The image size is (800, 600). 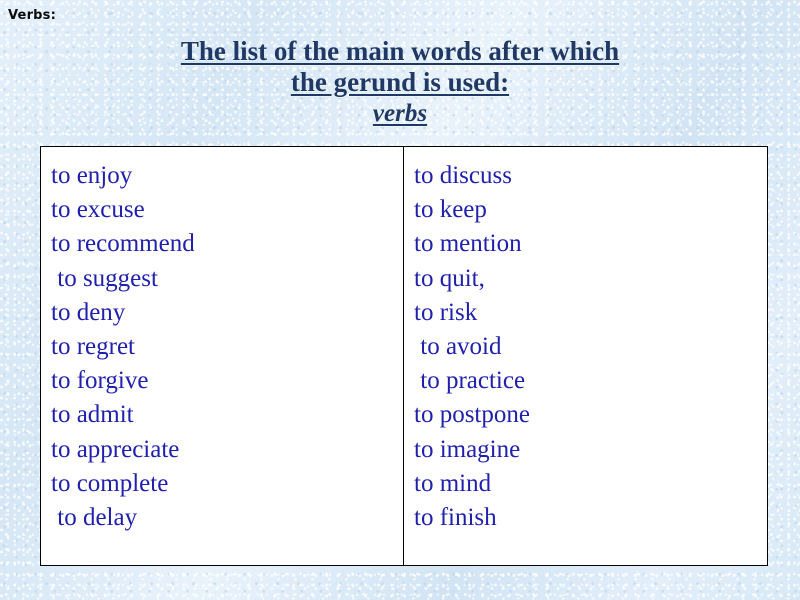 What do you see at coordinates (94, 518) in the screenshot?
I see `verb-item: to delay` at bounding box center [94, 518].